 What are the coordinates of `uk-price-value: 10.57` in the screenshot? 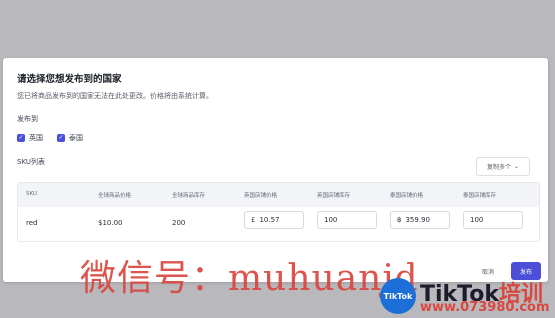 It's located at (269, 220).